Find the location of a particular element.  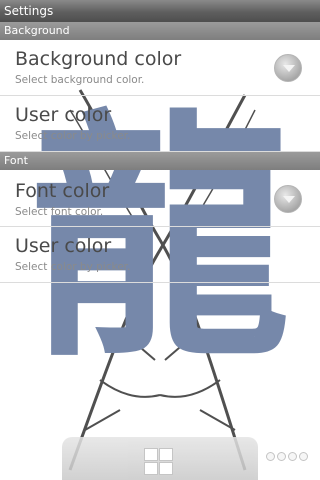

section-header-background: Background is located at coordinates (160, 31).